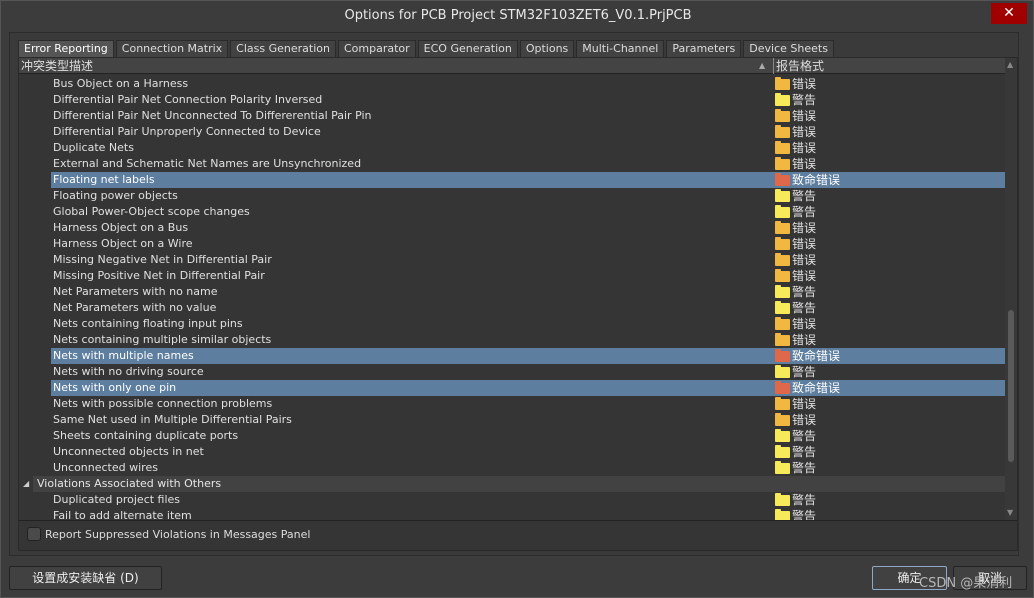  Describe the element at coordinates (528, 388) in the screenshot. I see `list-item: Nets with only one pin 致命错误` at that location.